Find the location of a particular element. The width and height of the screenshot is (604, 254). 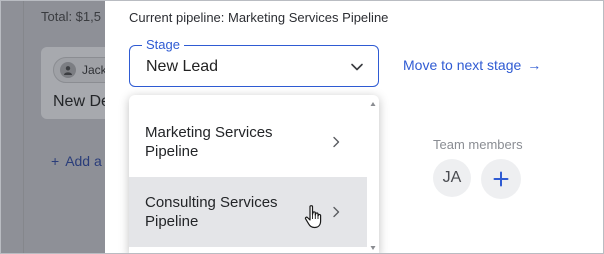

hand-cursor-icon is located at coordinates (313, 217).